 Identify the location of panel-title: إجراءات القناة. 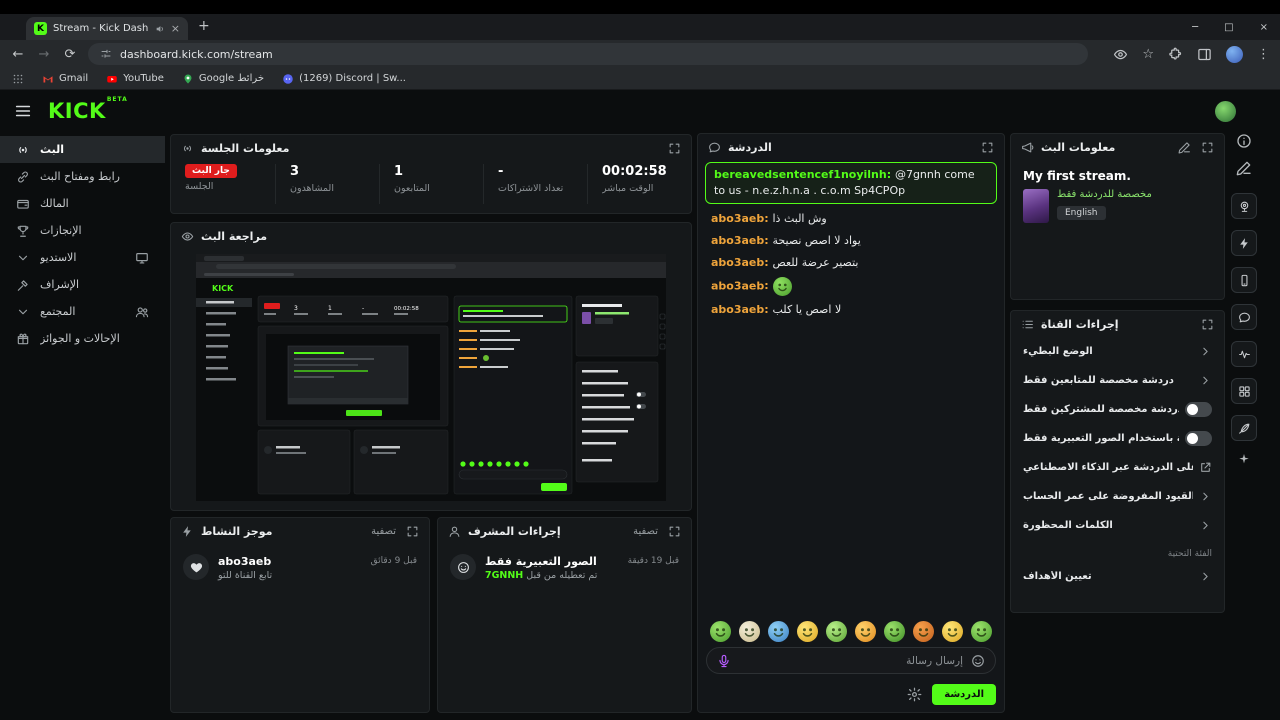
(1080, 324).